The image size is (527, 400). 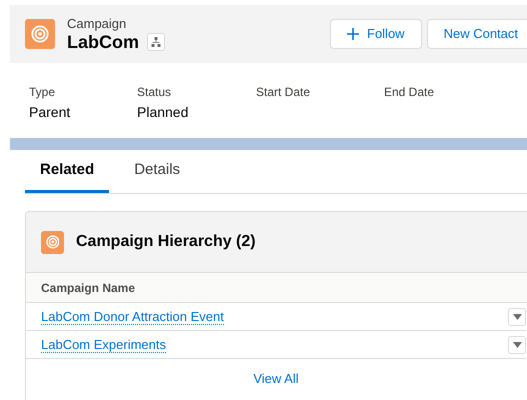 I want to click on card-title: Campaign Hierarchy (2), so click(x=166, y=242).